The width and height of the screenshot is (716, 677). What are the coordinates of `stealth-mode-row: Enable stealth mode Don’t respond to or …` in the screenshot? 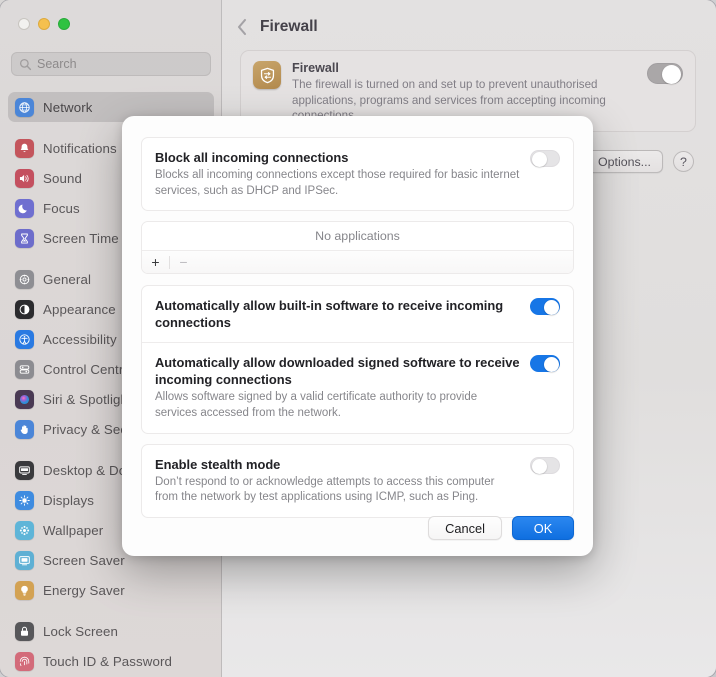 It's located at (357, 481).